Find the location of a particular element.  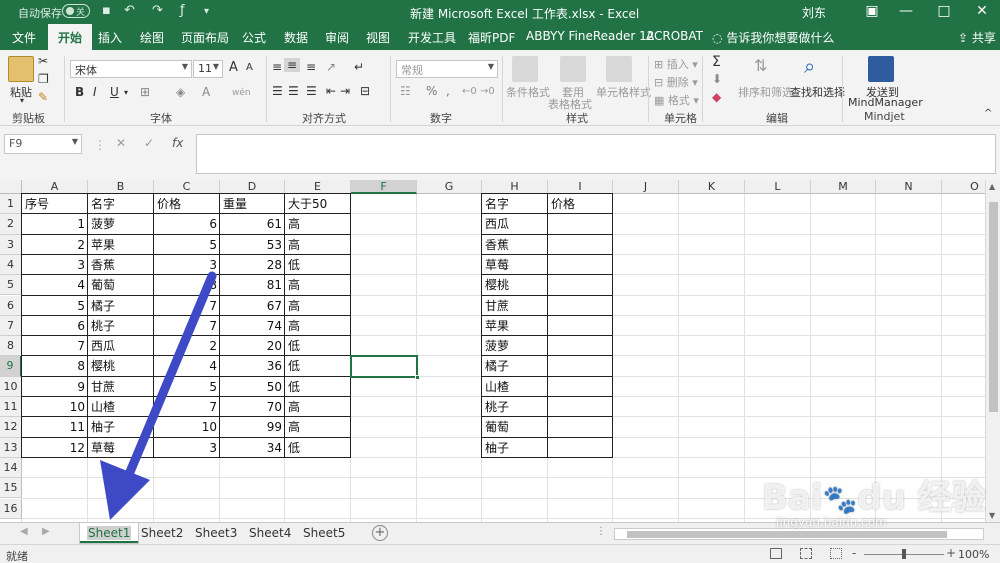

column-header-c: C is located at coordinates (187, 187).